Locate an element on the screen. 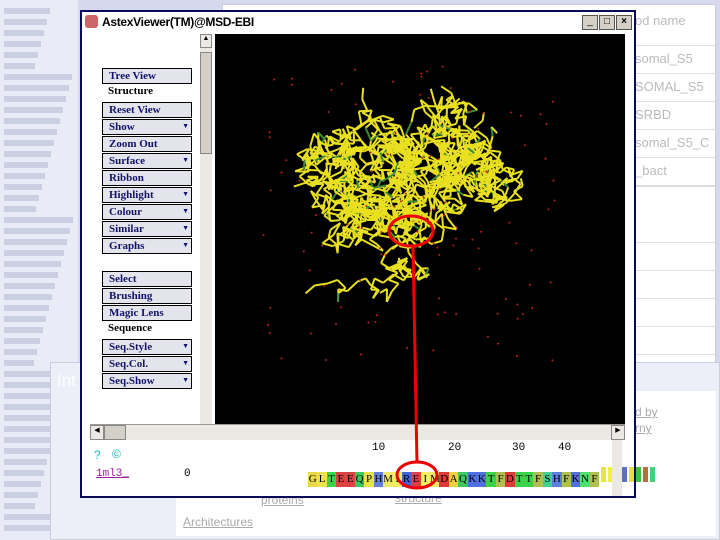 Image resolution: width=720 pixels, height=540 pixels. highlight-circle-sequence is located at coordinates (417, 475).